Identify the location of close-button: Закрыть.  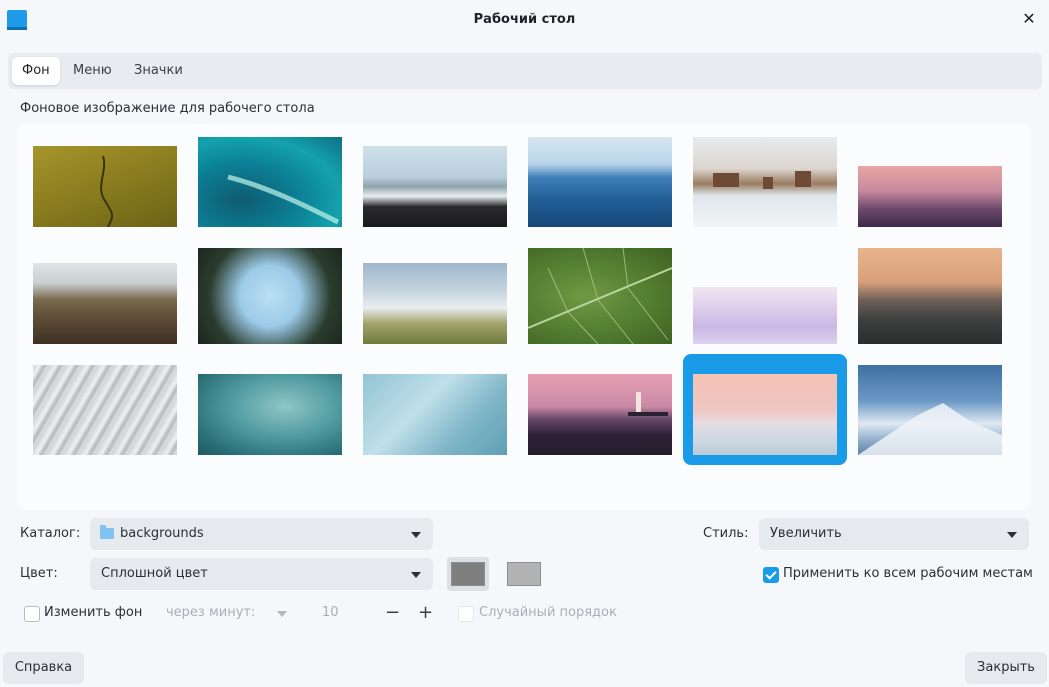
(1006, 668).